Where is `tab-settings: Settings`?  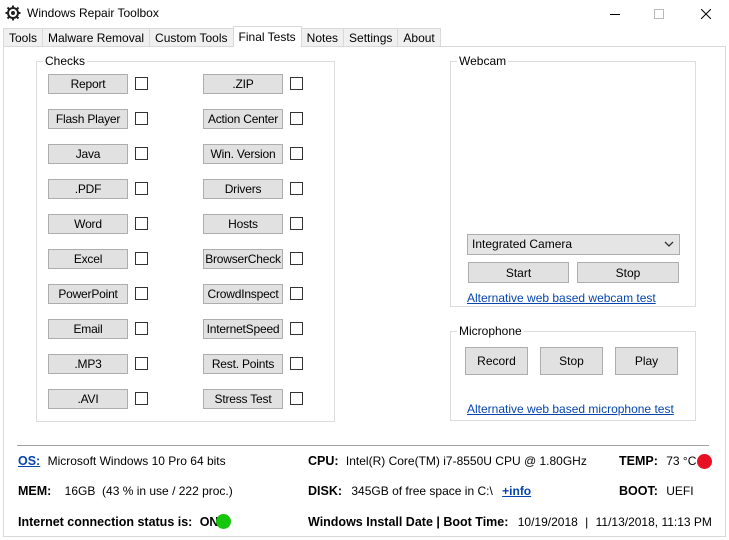
tab-settings: Settings is located at coordinates (371, 37).